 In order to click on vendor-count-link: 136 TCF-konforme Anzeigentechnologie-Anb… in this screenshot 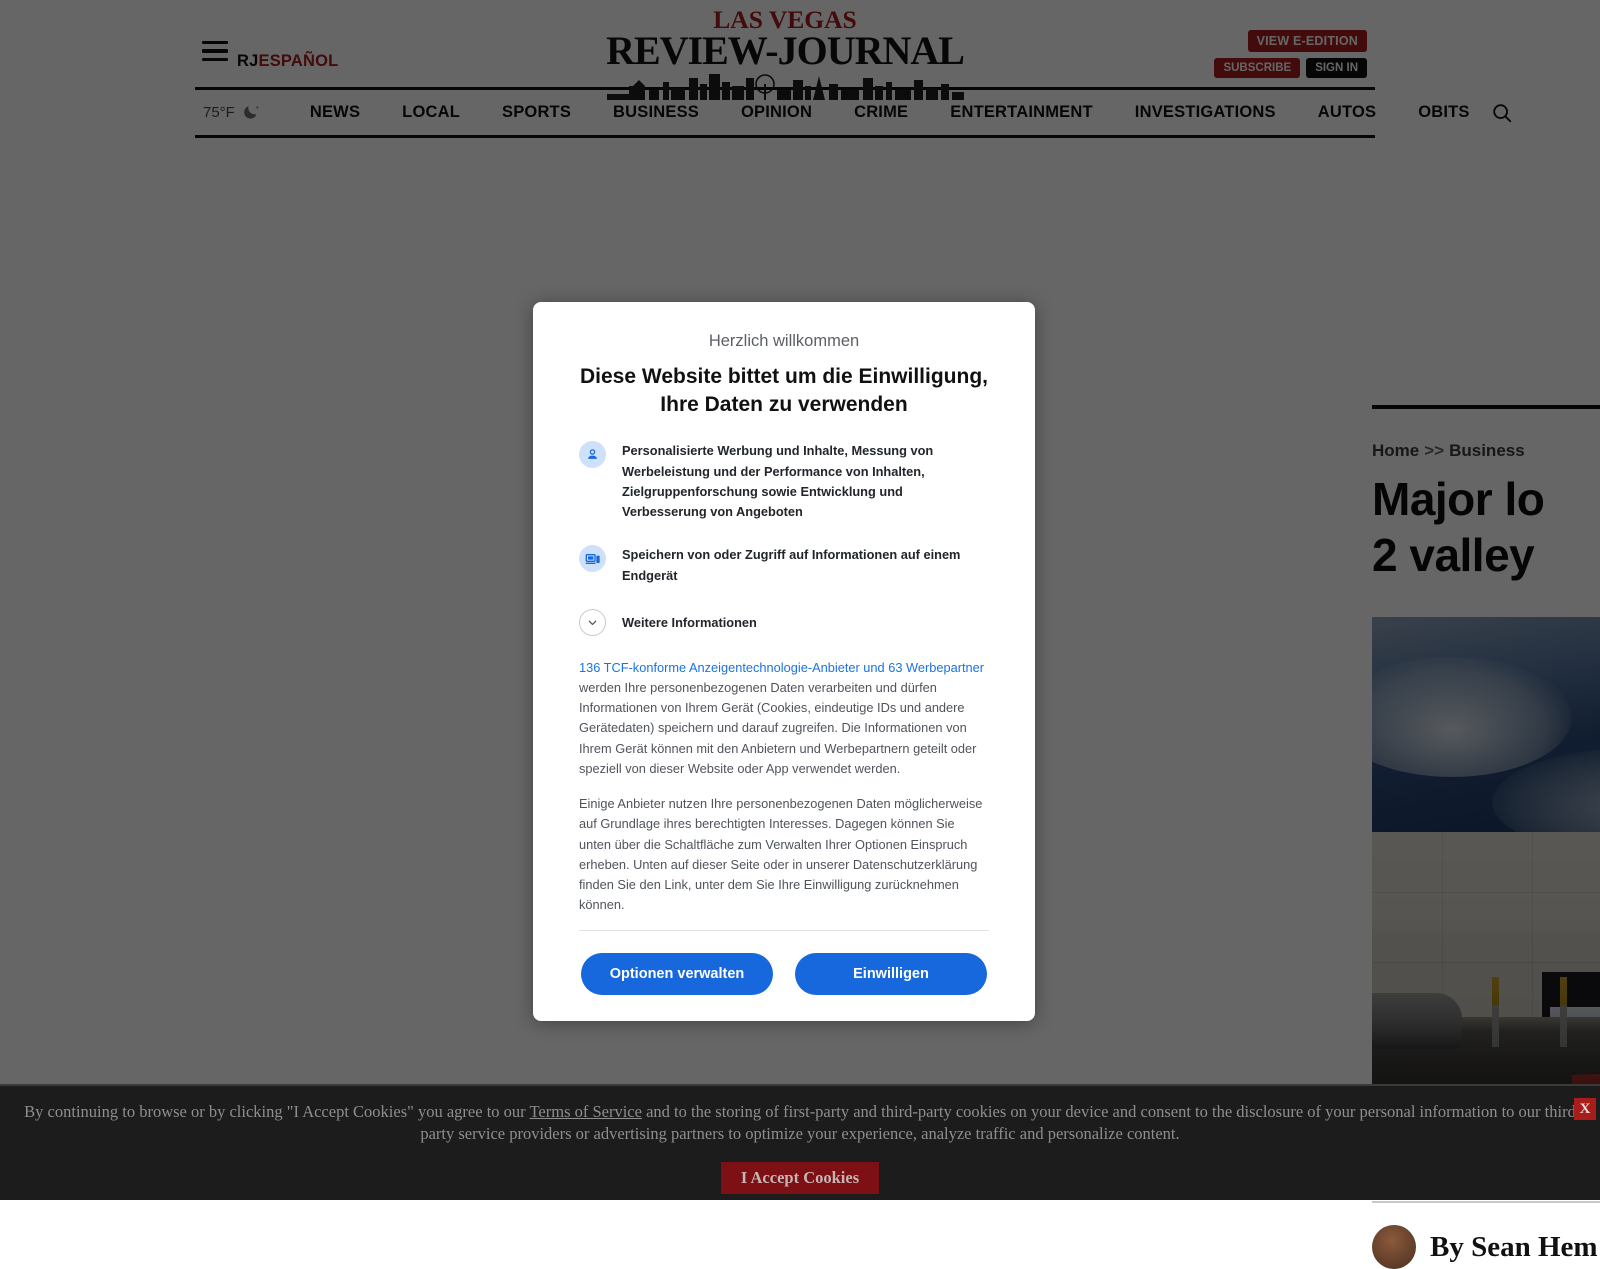, I will do `click(781, 667)`.